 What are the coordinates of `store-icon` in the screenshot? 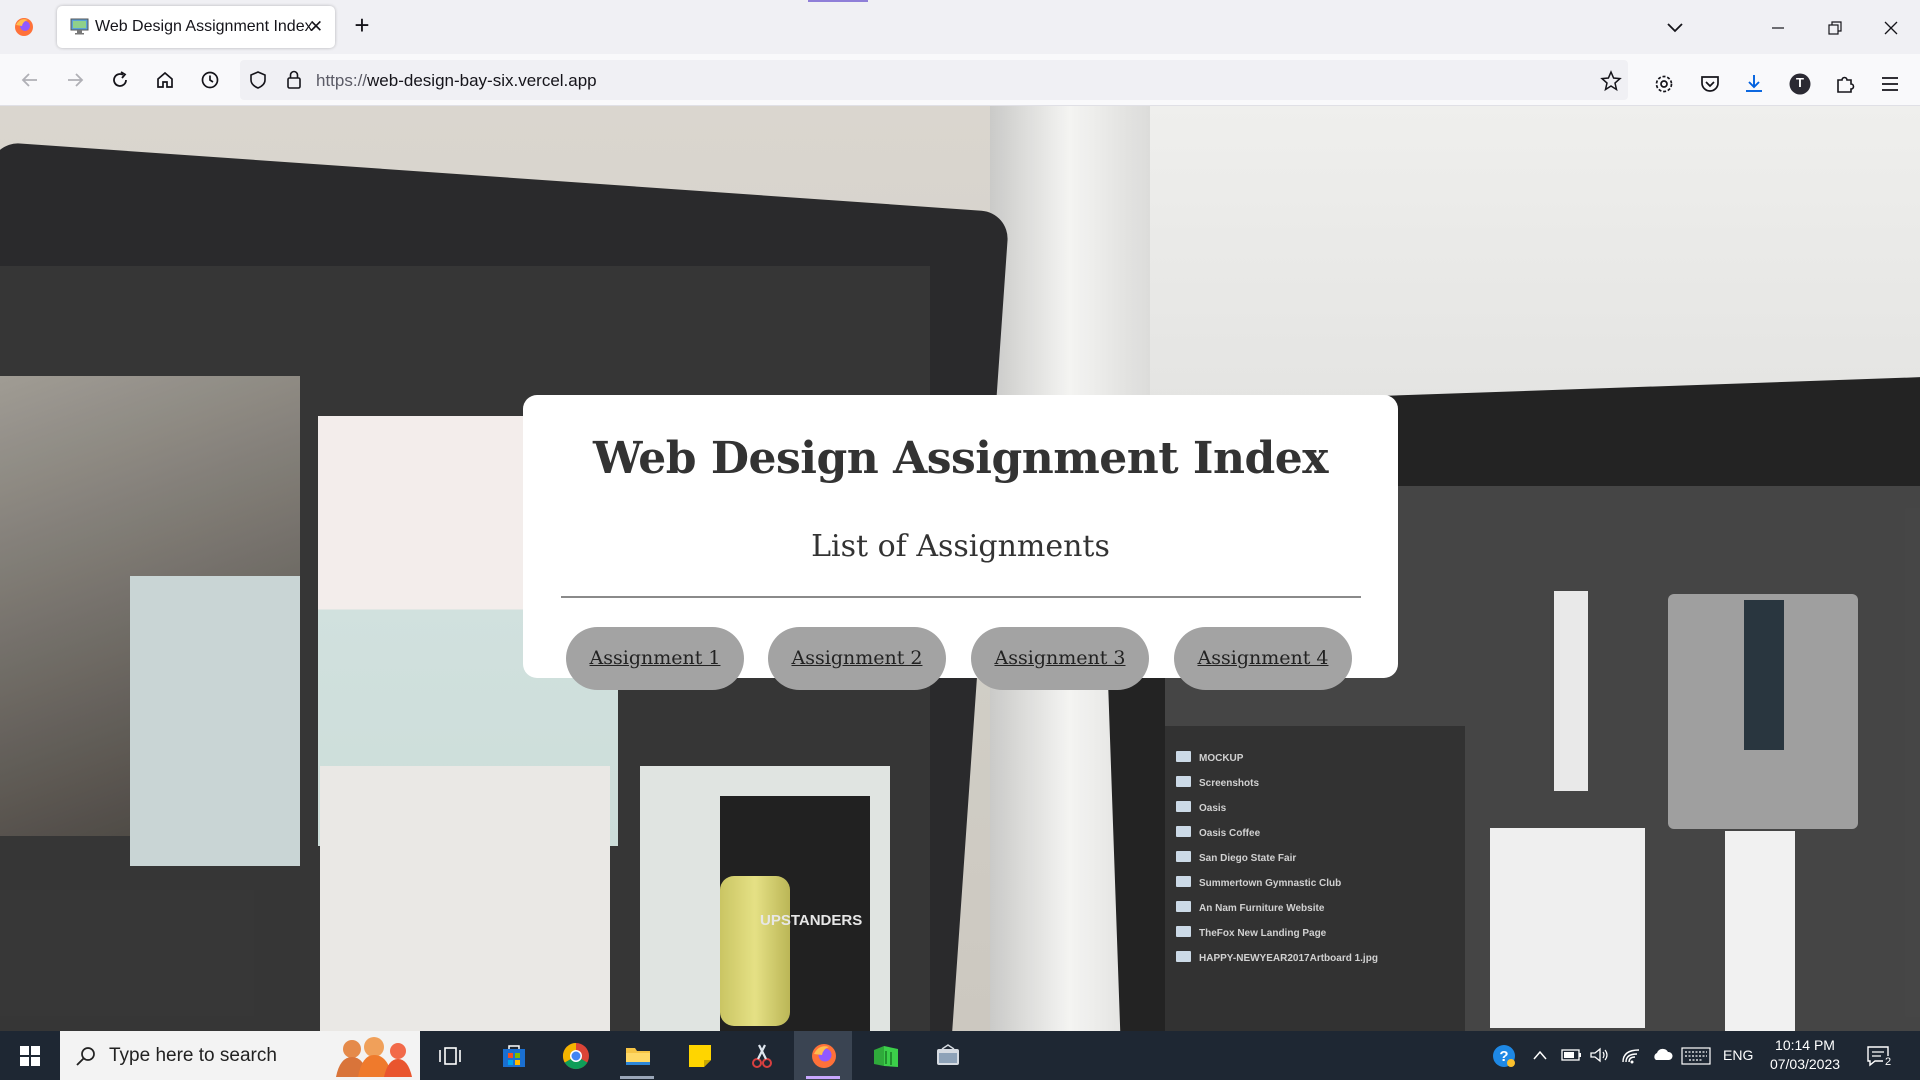 It's located at (514, 1056).